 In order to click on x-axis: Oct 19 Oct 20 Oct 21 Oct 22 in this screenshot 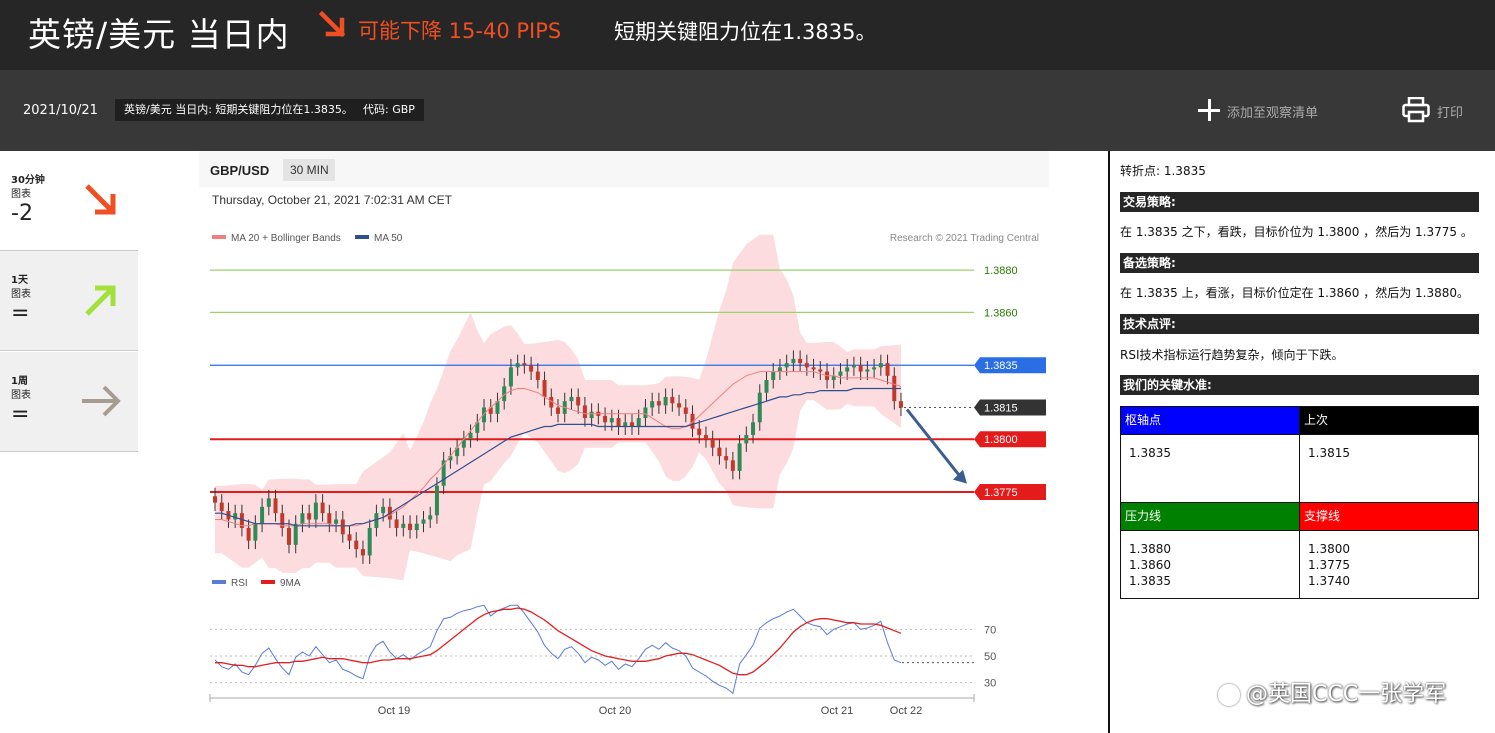, I will do `click(592, 705)`.